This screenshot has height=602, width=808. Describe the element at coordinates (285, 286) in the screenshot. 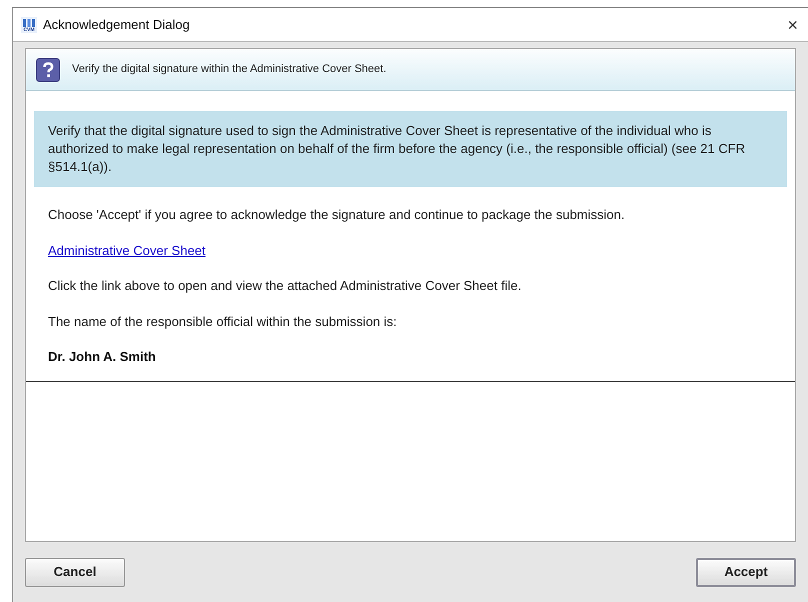

I see `instruction-text: Click the link above to open and view the attached Administrative Cover Sheet file.` at that location.